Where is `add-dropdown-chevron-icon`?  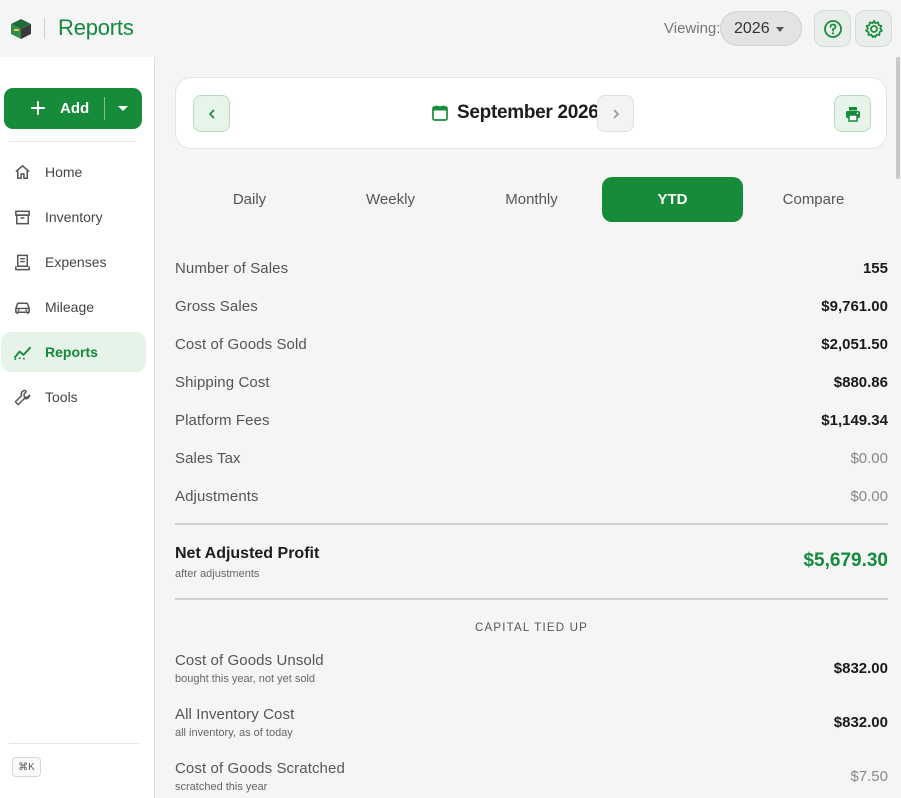
add-dropdown-chevron-icon is located at coordinates (123, 108).